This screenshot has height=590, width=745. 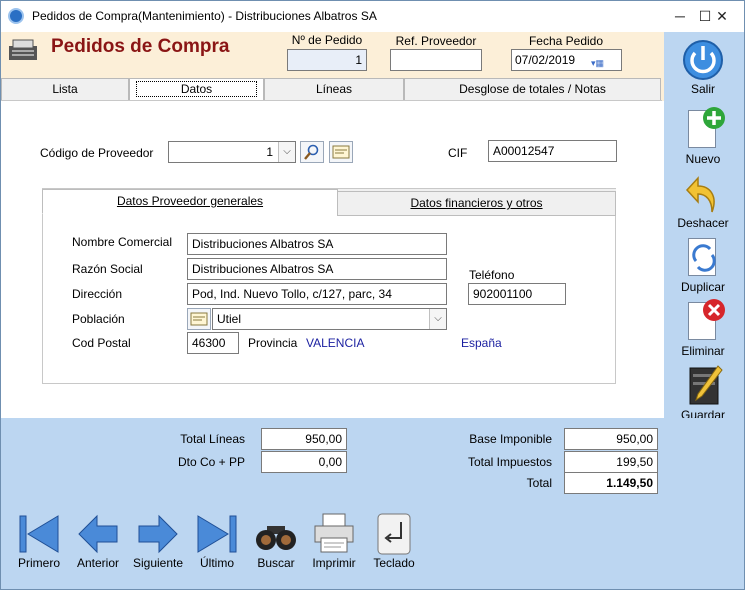 I want to click on total-lineas-label: Total Líneas, so click(x=212, y=439).